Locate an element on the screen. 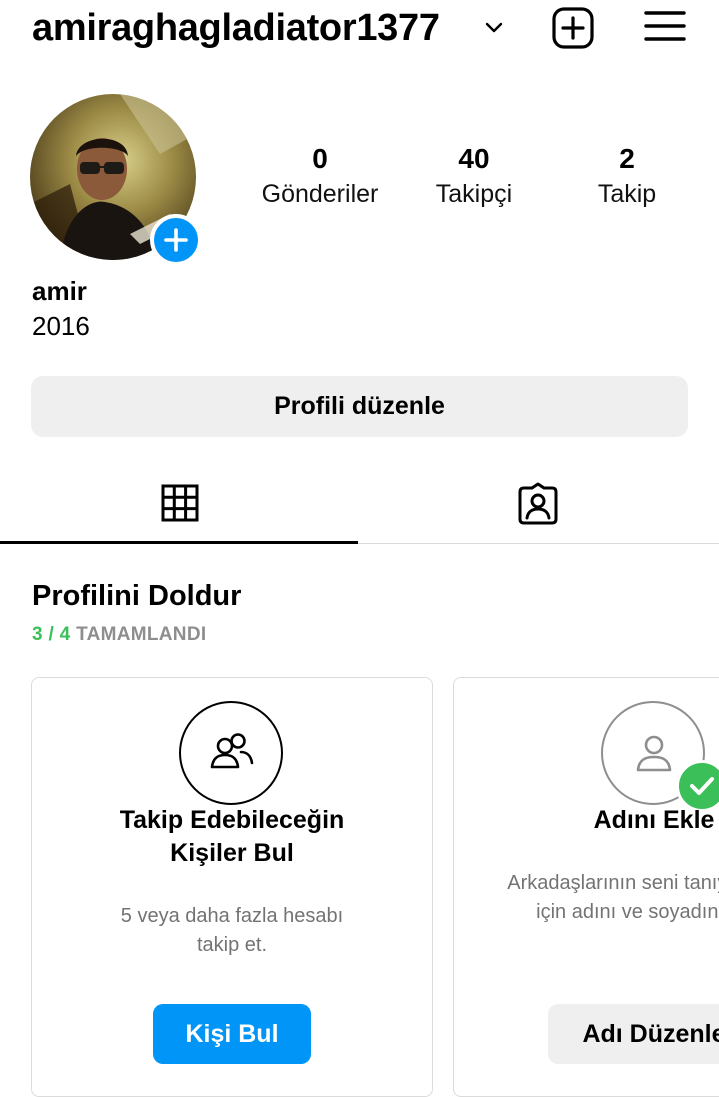  tab-tagged is located at coordinates (538, 506).